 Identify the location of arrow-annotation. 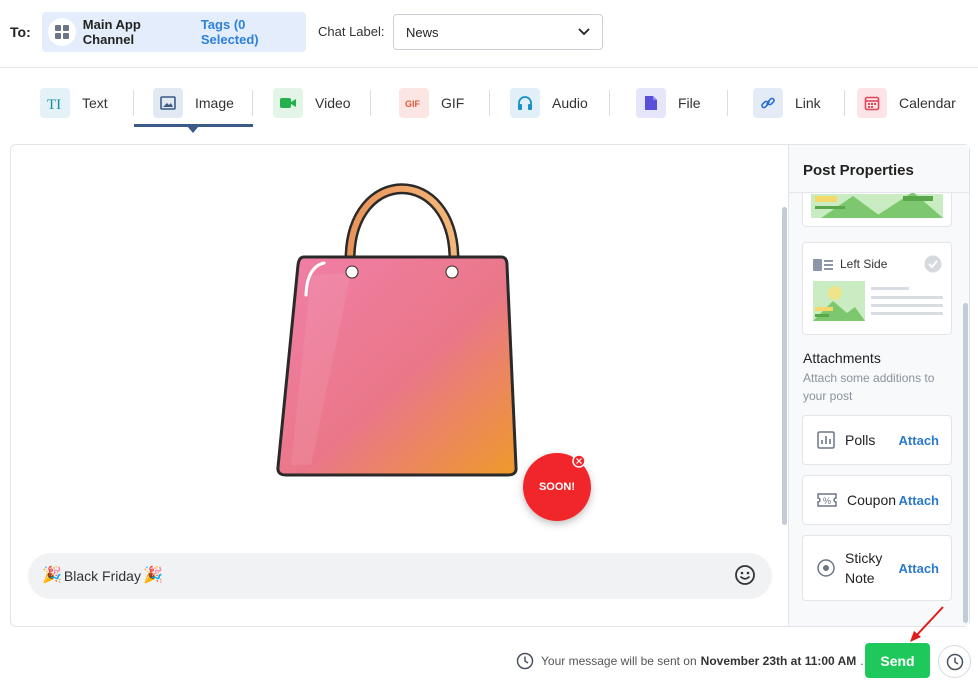
(927, 624).